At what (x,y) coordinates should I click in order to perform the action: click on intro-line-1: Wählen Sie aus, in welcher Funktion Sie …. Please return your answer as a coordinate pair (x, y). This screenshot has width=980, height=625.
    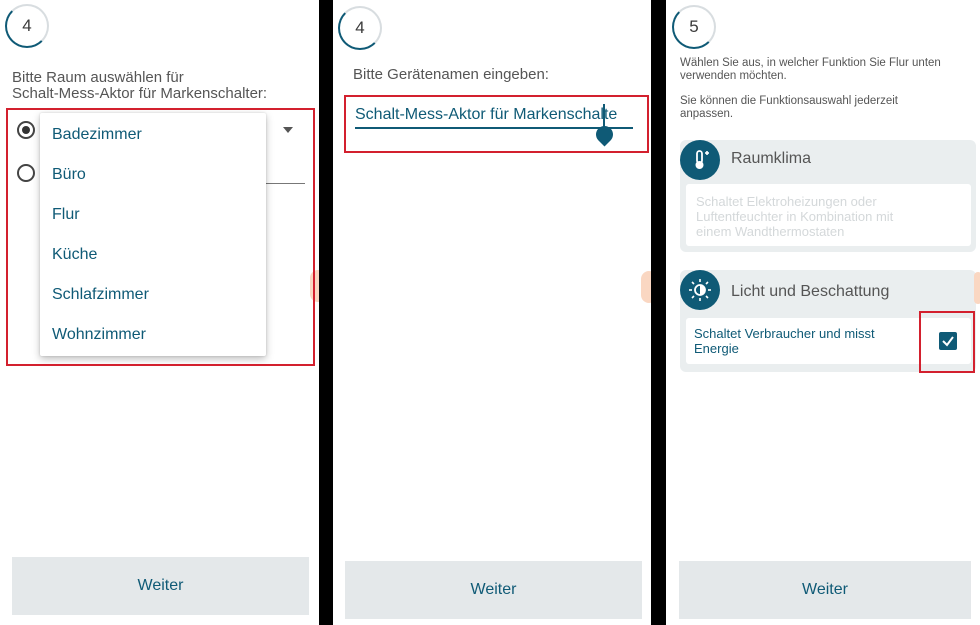
    Looking at the image, I should click on (810, 63).